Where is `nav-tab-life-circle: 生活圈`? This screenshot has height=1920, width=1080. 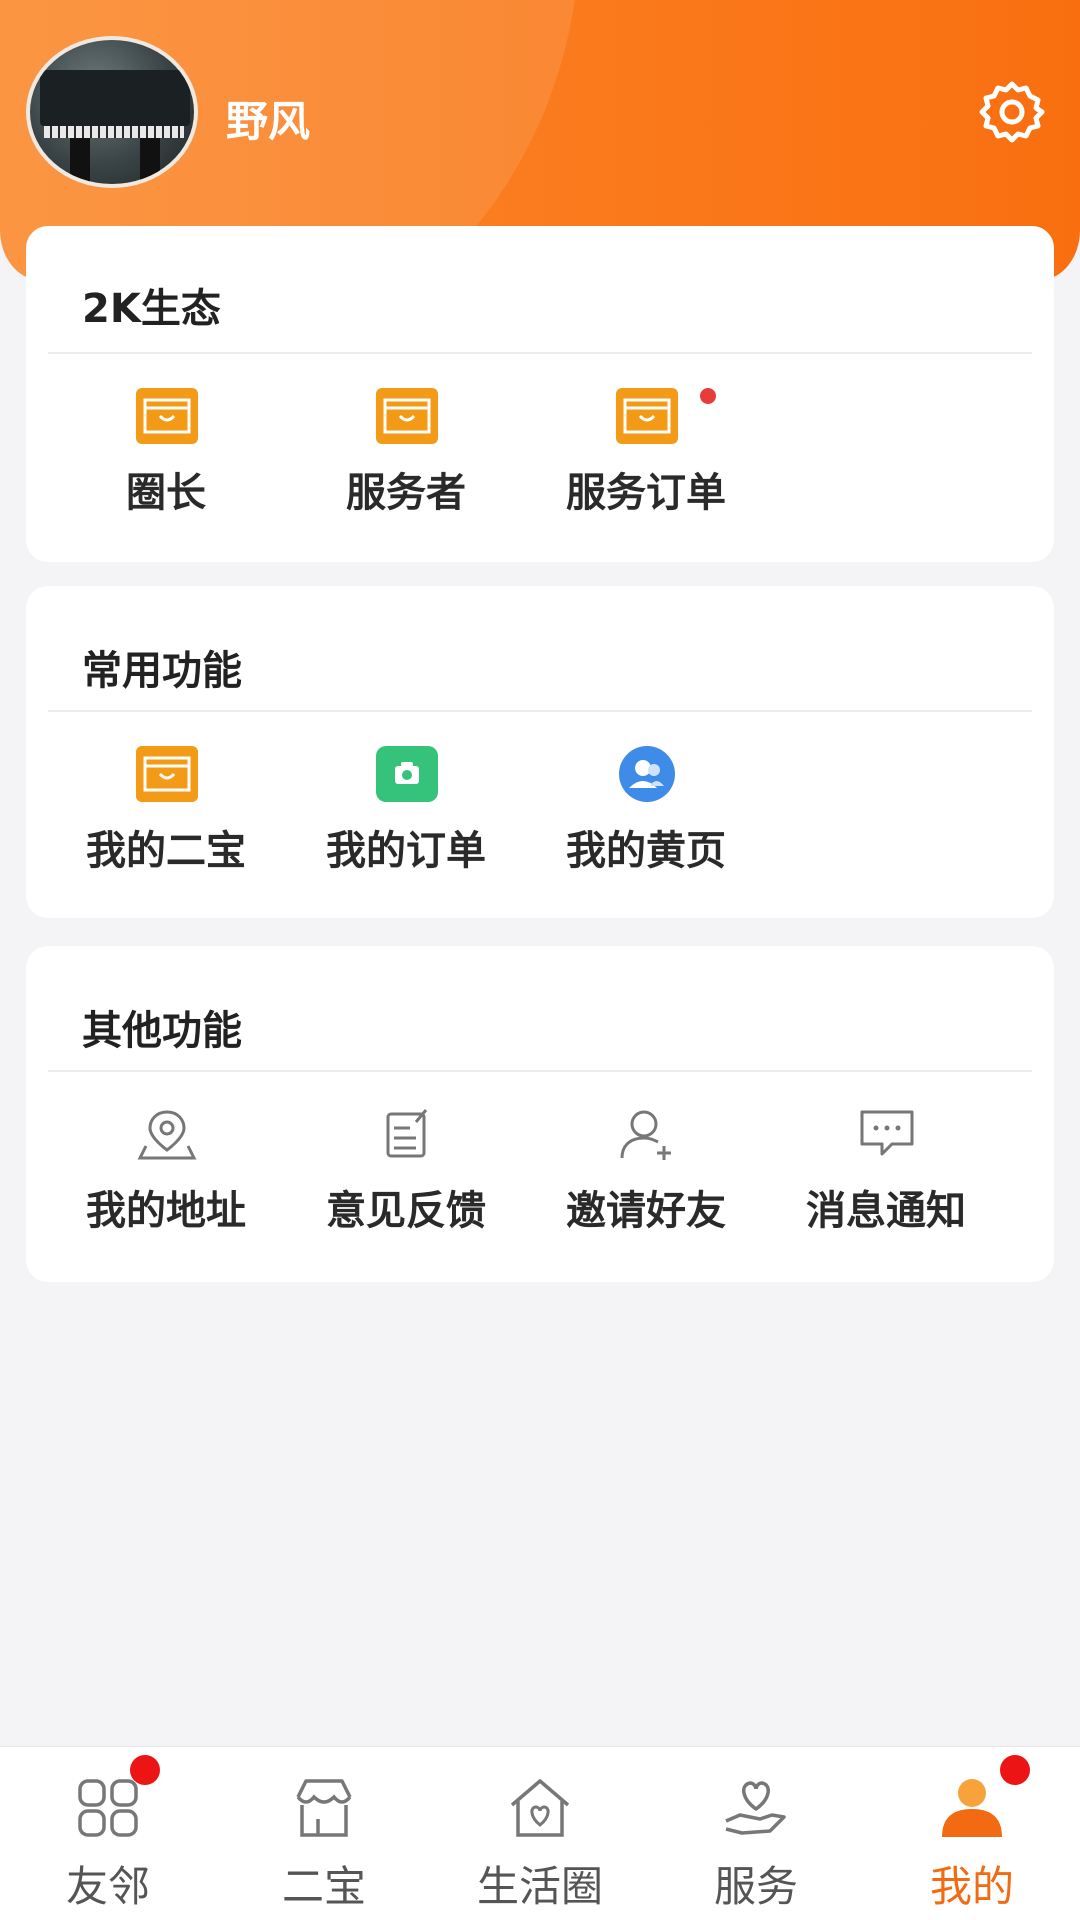 nav-tab-life-circle: 生活圈 is located at coordinates (540, 1833).